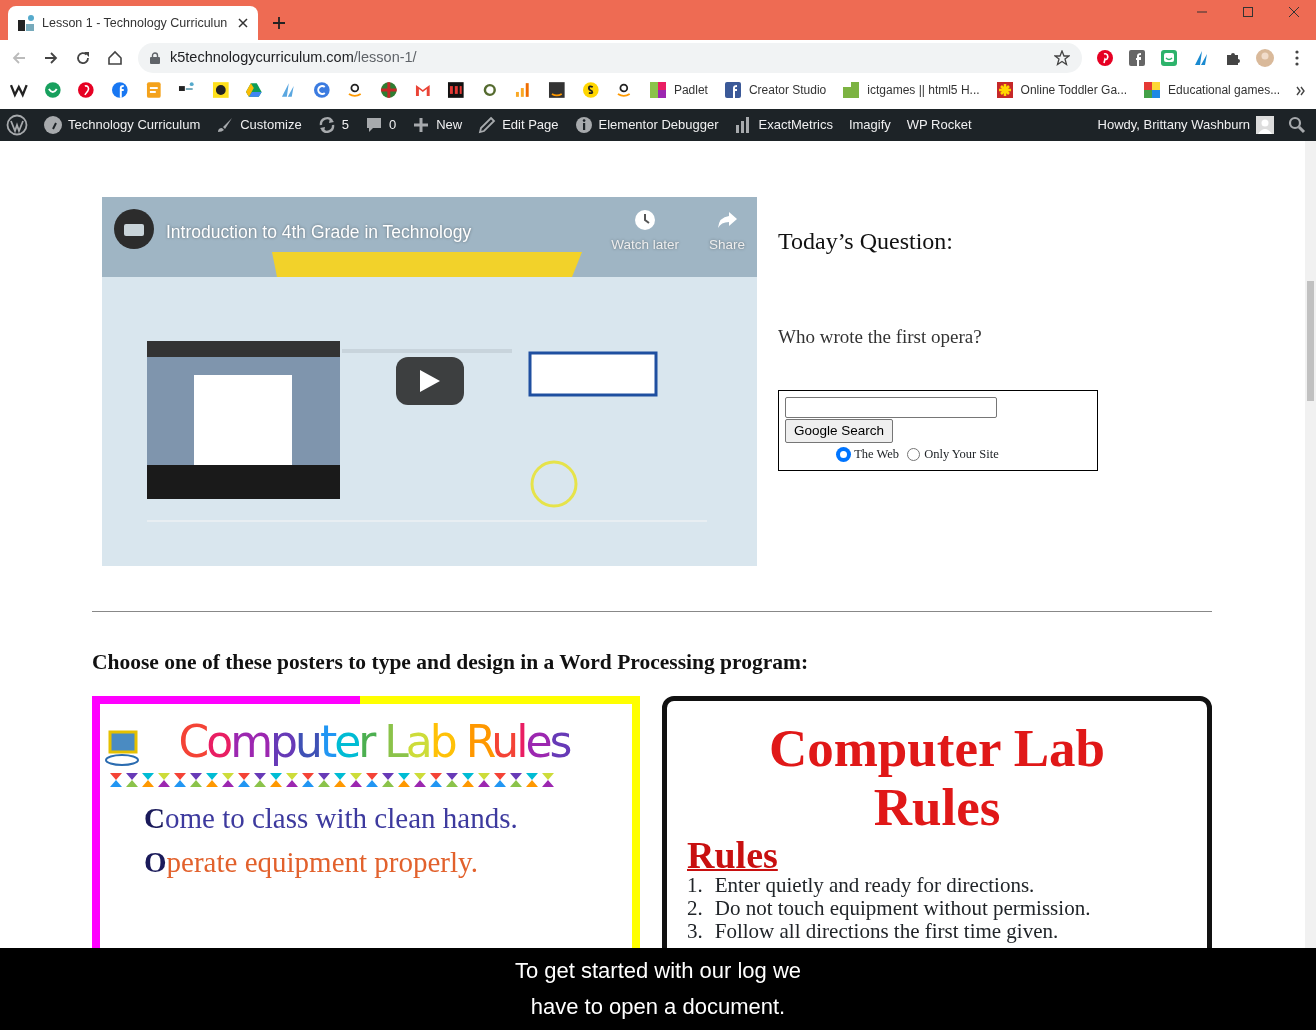 Image resolution: width=1316 pixels, height=1030 pixels. Describe the element at coordinates (886, 932) in the screenshot. I see `list-item: Follow all directions the first time given.` at that location.